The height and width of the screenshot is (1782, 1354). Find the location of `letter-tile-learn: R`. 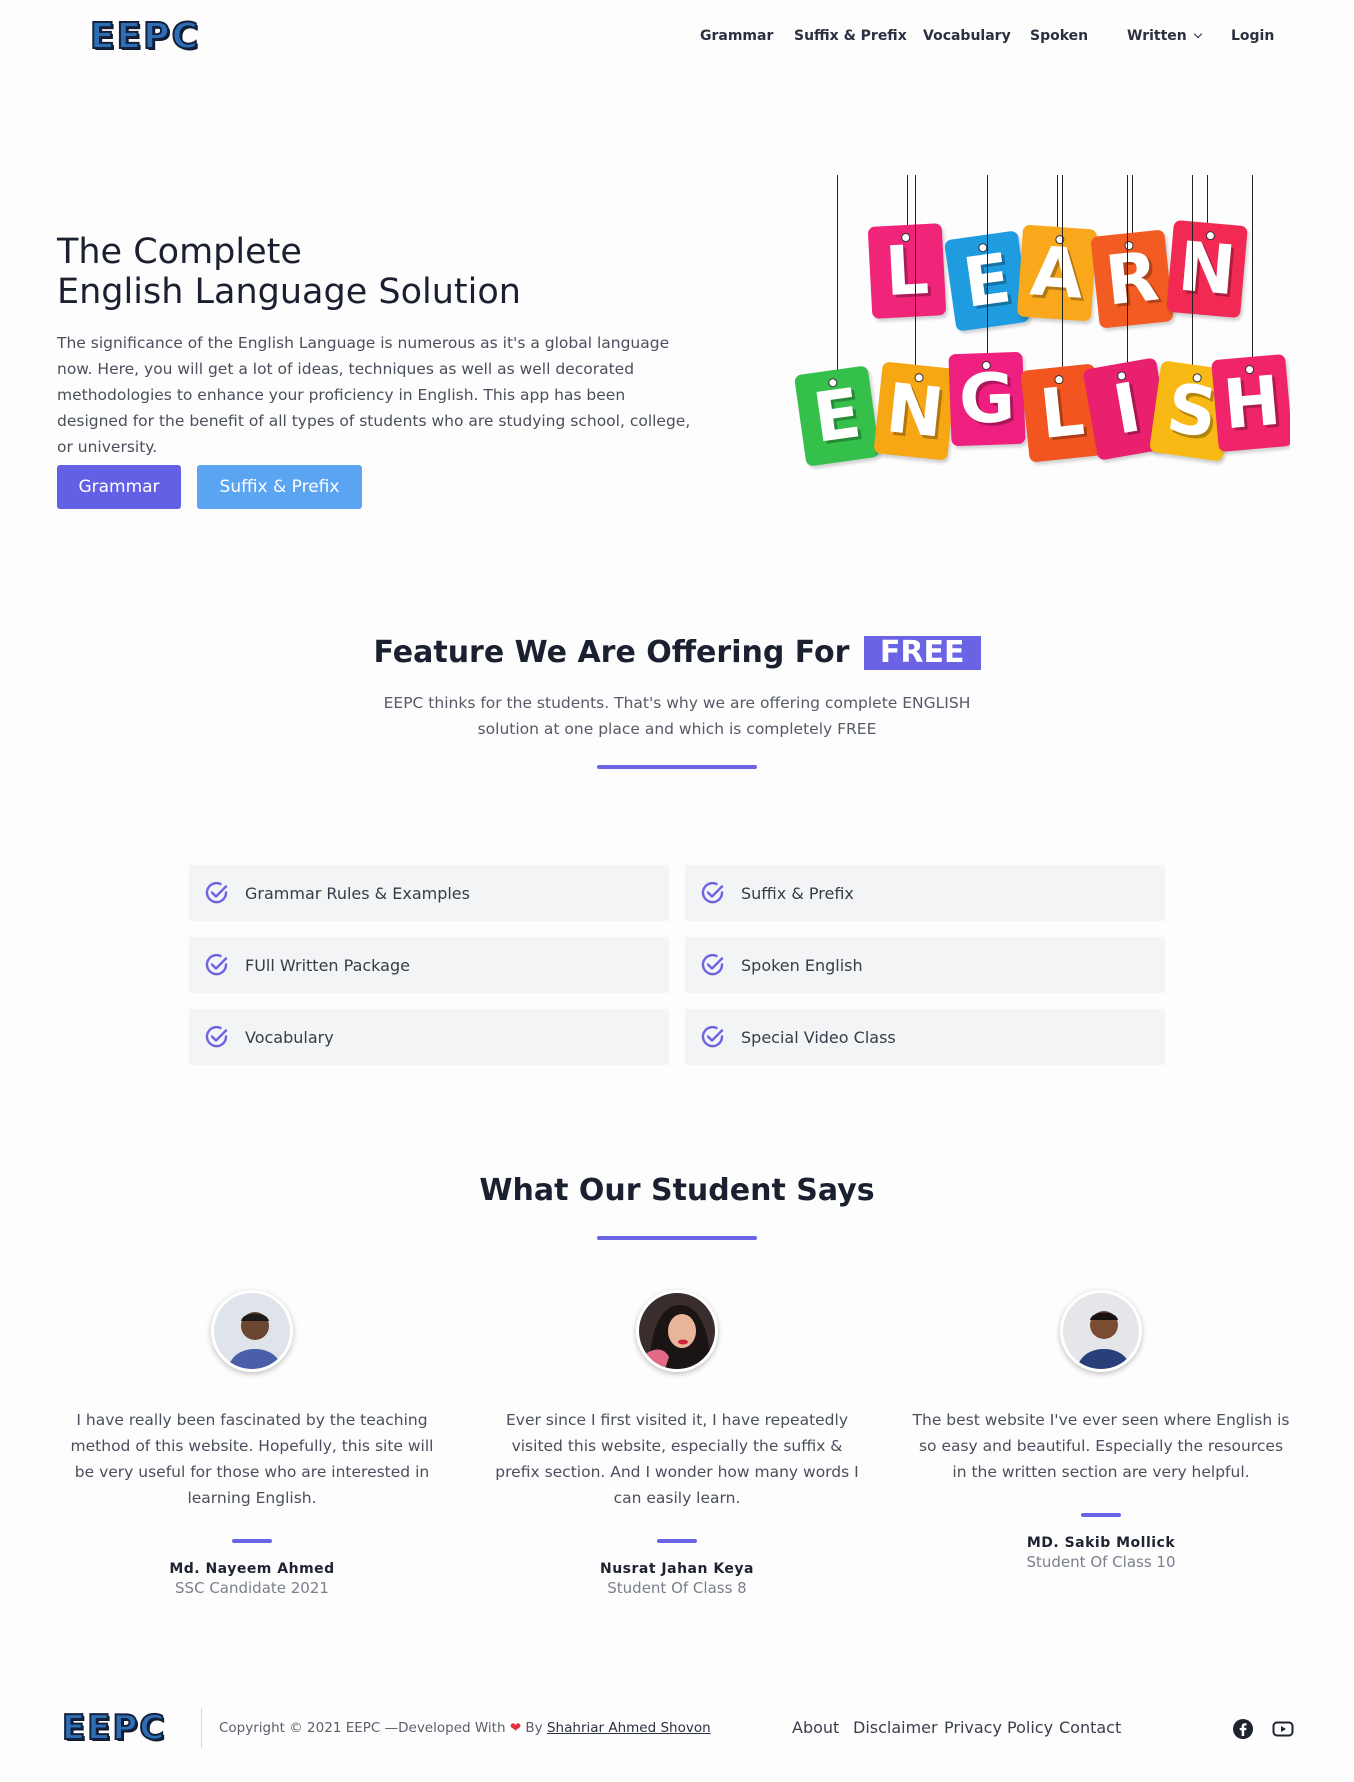

letter-tile-learn: R is located at coordinates (1132, 279).